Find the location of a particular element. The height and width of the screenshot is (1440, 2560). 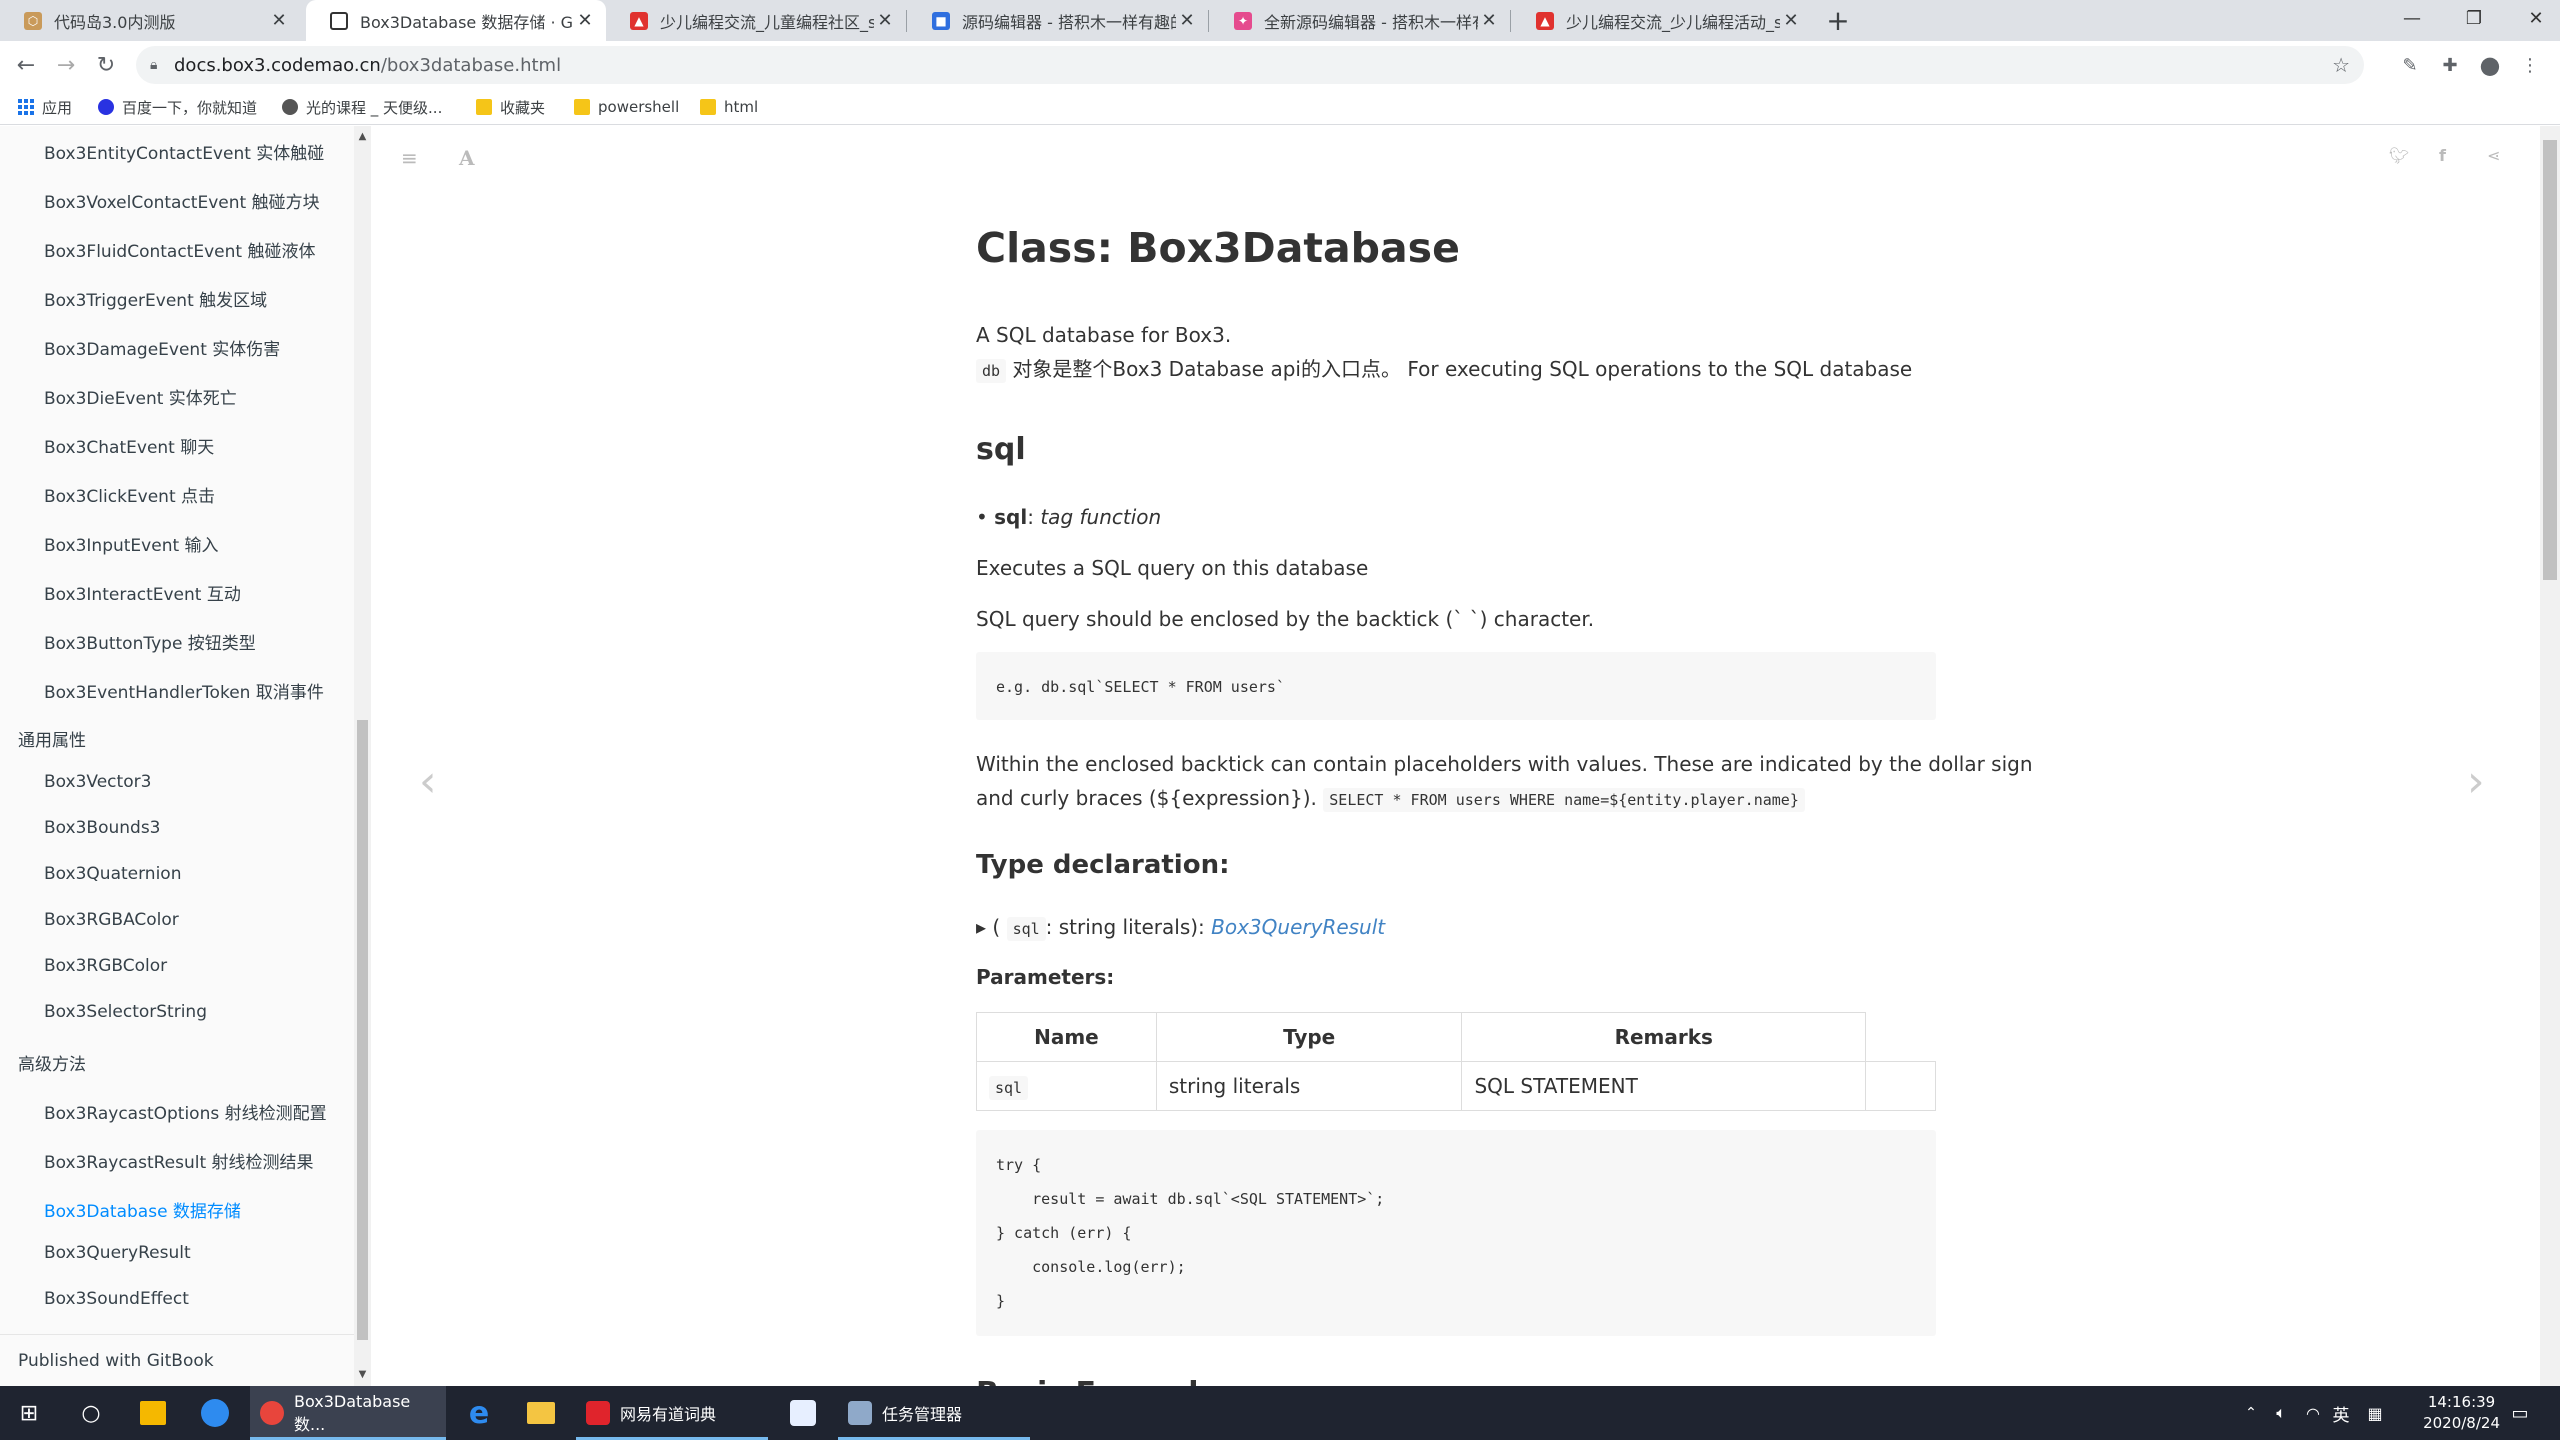

table-cell: SQL STATEMENT is located at coordinates (1664, 1086).